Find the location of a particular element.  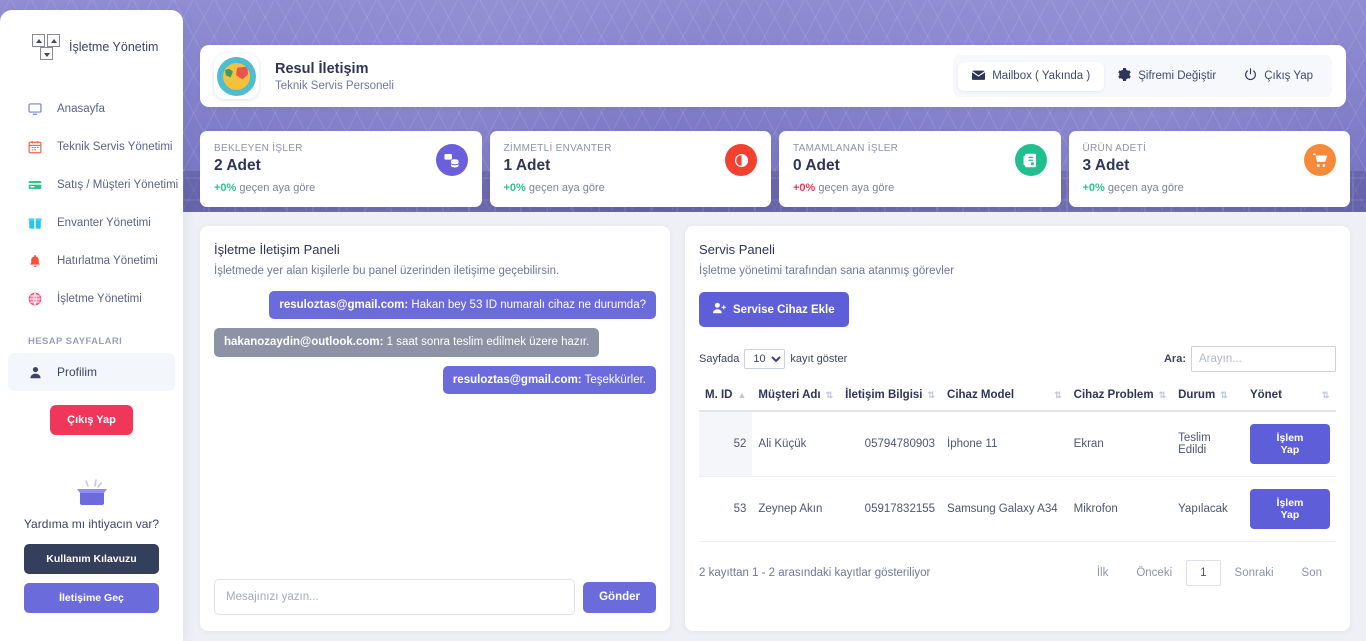

sidebar-logout-wrap: Çıkış Yap is located at coordinates (91, 420).